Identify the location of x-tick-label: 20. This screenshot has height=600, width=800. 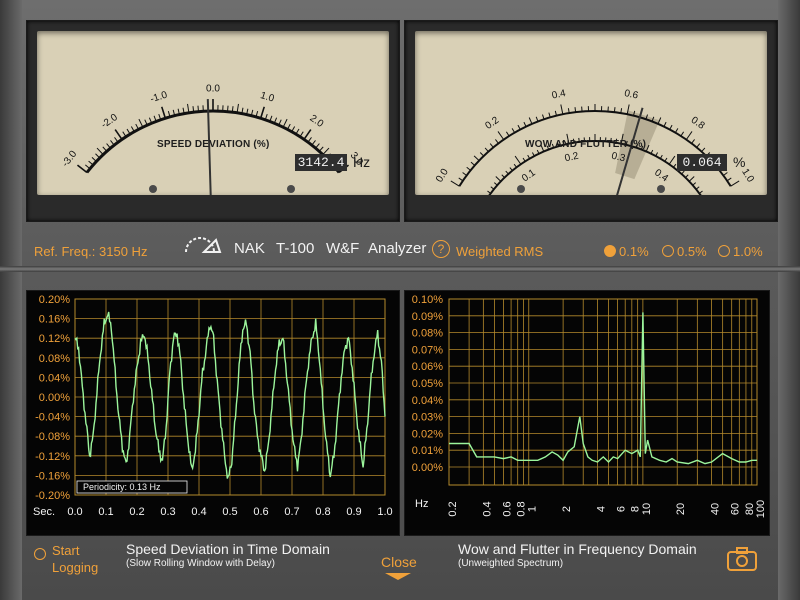
(681, 509).